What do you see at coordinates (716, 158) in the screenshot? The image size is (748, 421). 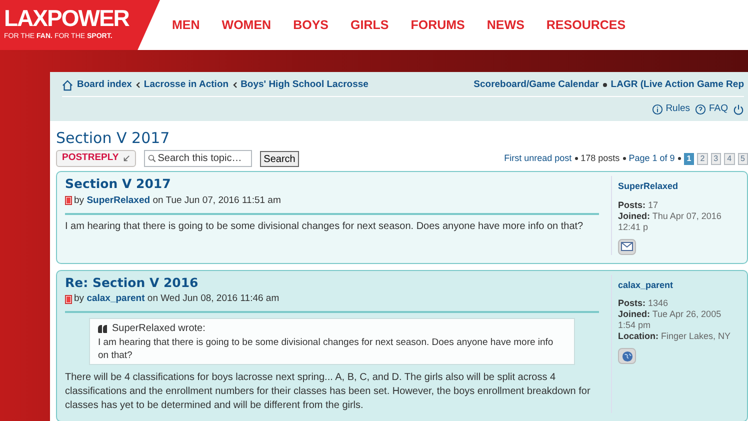 I see `page-link: 3` at bounding box center [716, 158].